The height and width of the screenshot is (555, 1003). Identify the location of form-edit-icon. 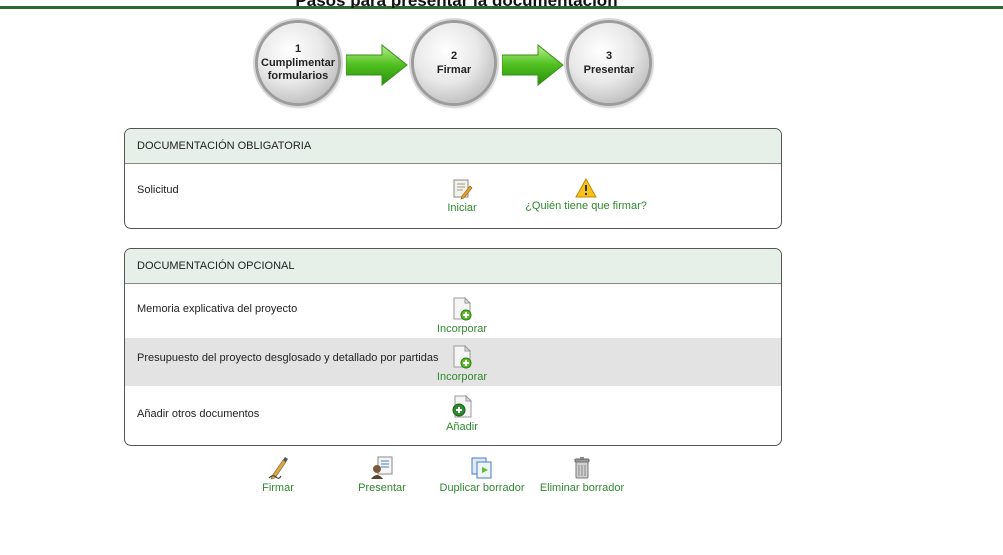
(463, 189).